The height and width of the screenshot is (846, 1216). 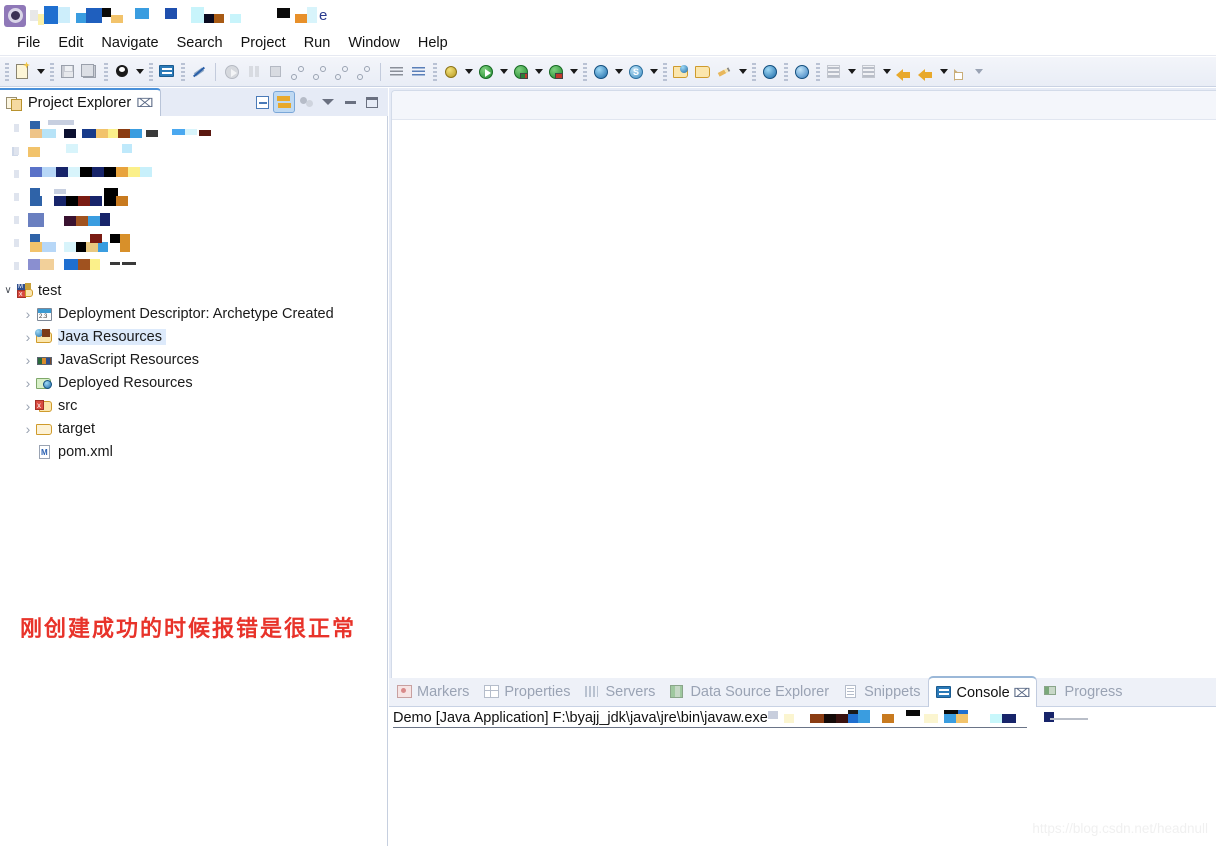 What do you see at coordinates (486, 72) in the screenshot?
I see `run-button` at bounding box center [486, 72].